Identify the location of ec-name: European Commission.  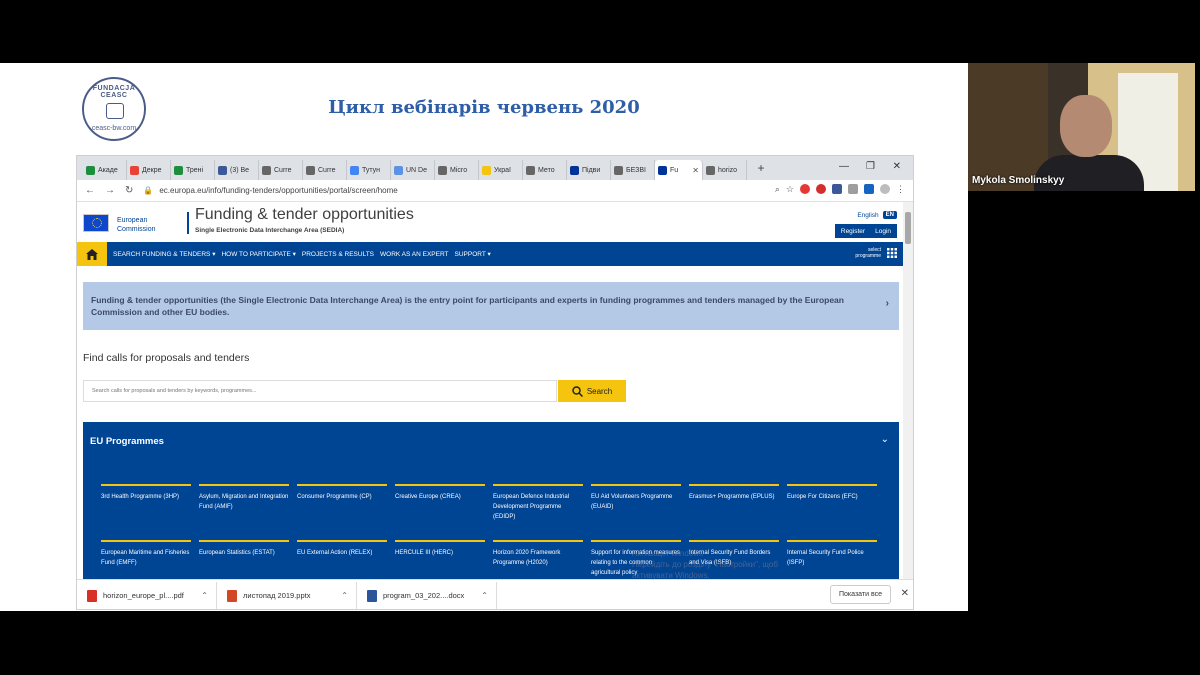
(136, 225).